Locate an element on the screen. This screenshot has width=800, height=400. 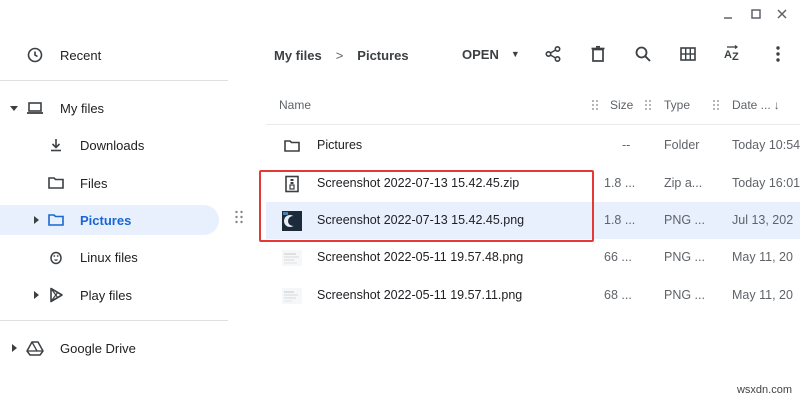
sidebar-item-label: Linux files is located at coordinates (109, 257).